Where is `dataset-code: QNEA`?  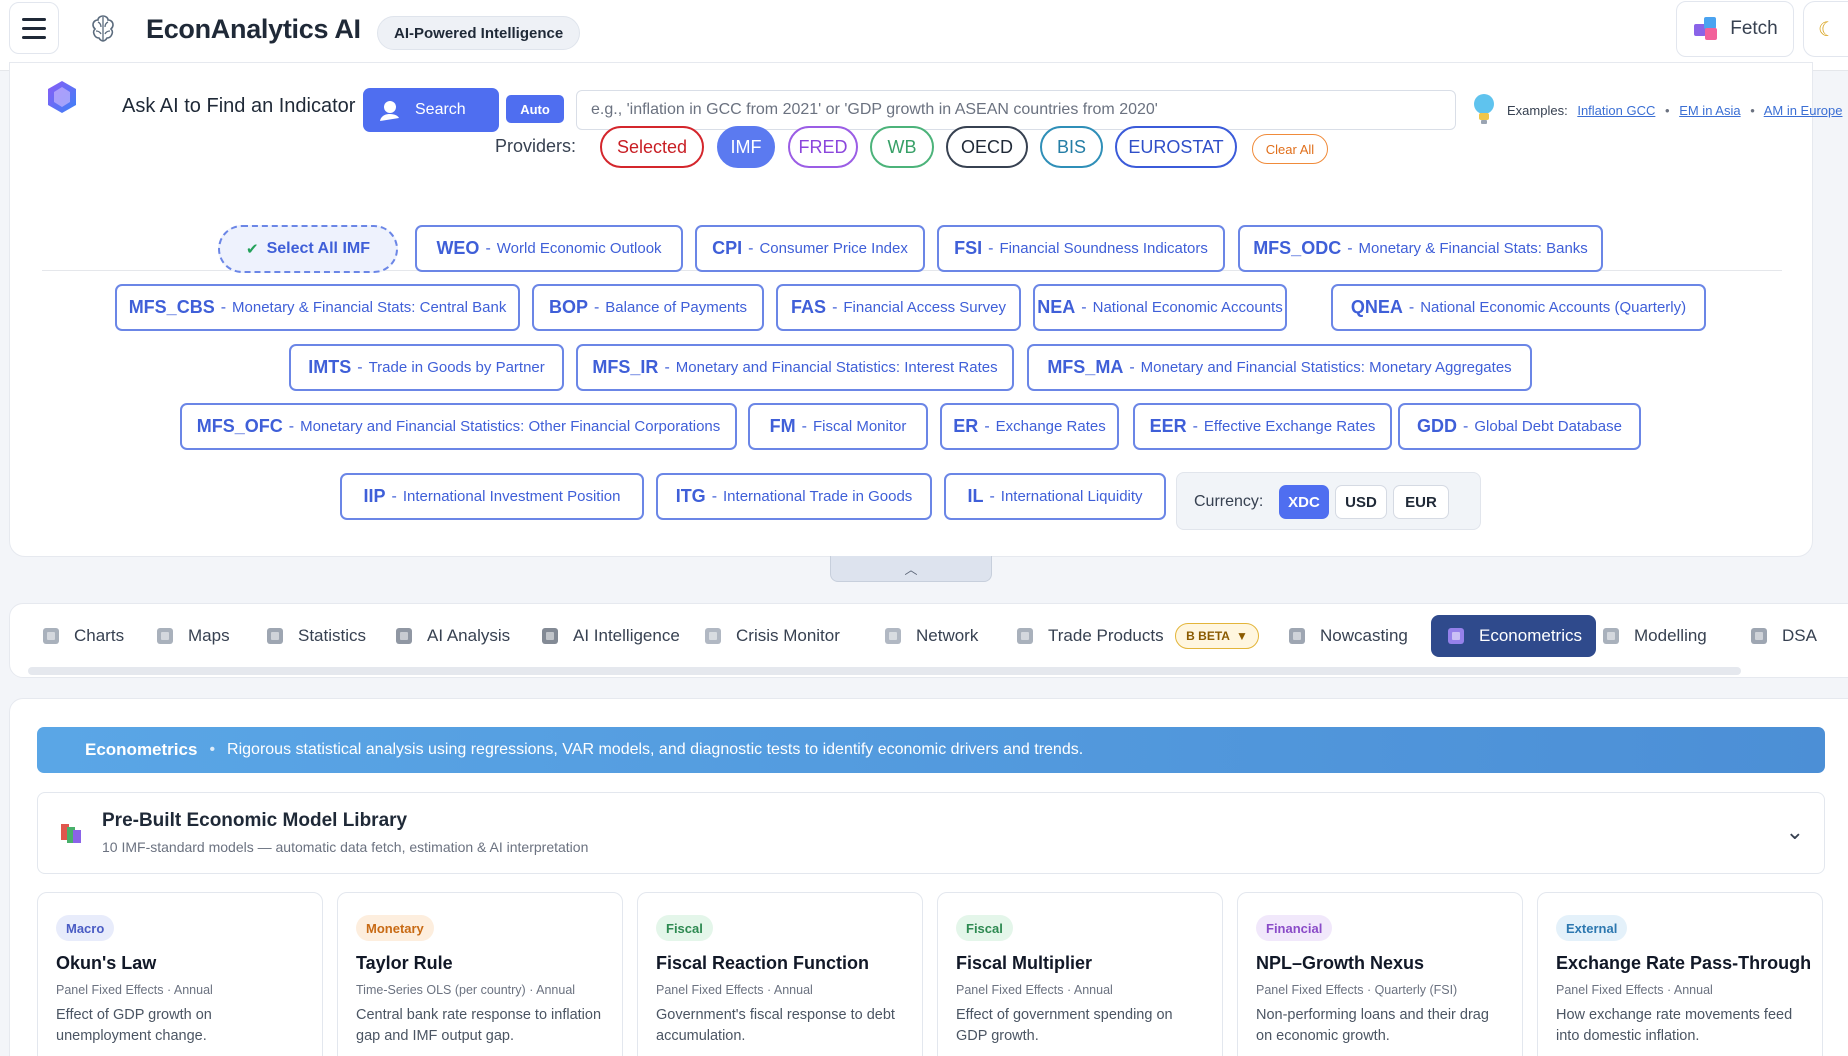
dataset-code: QNEA is located at coordinates (1376, 307).